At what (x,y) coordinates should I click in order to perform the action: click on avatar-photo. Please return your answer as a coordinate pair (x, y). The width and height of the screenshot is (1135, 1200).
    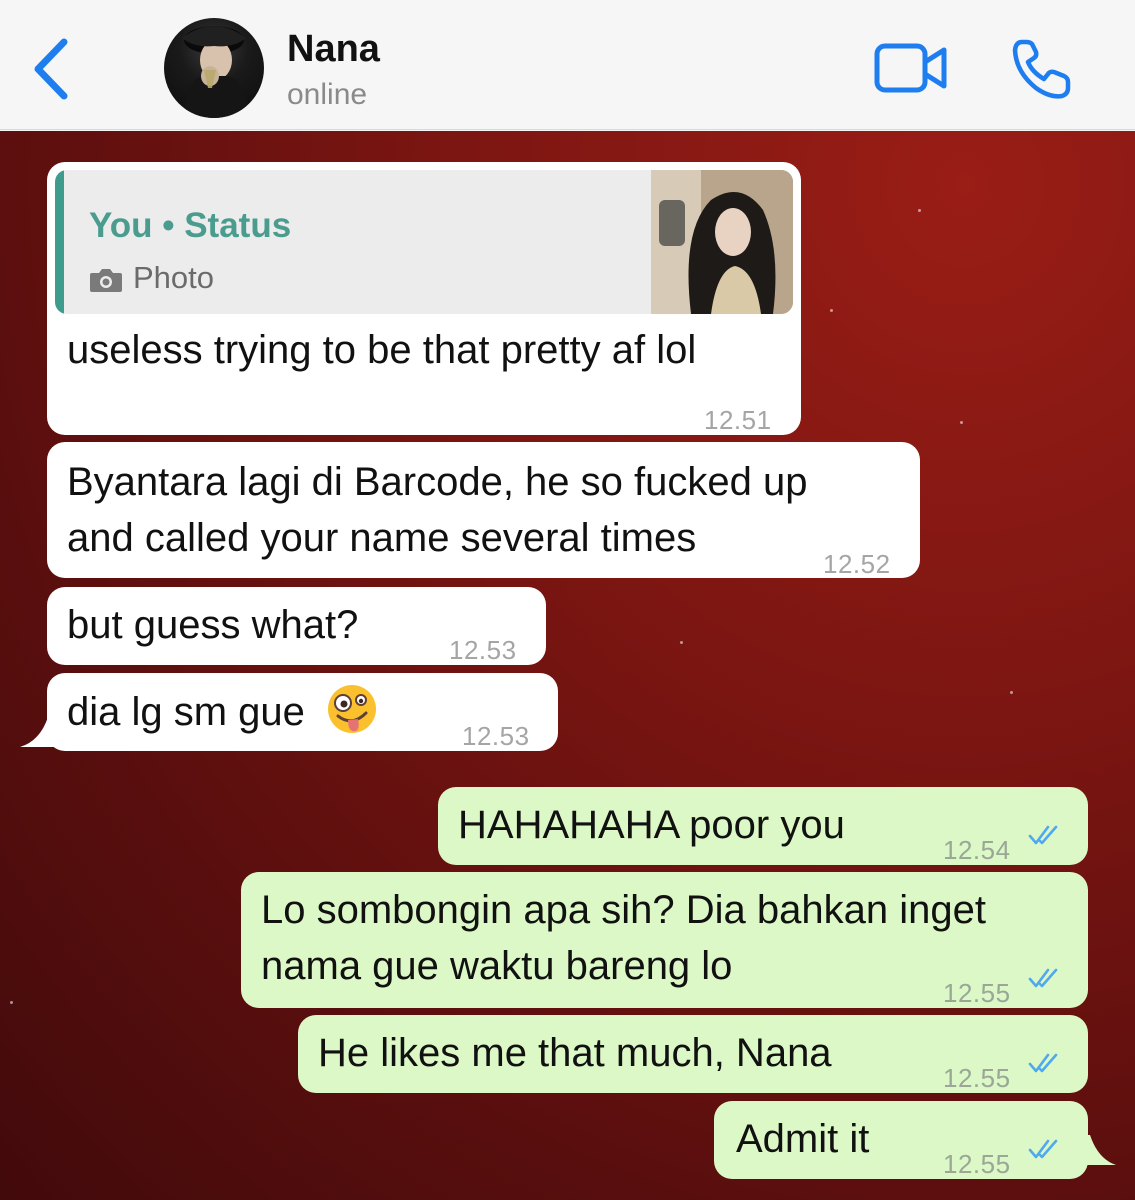
    Looking at the image, I should click on (215, 72).